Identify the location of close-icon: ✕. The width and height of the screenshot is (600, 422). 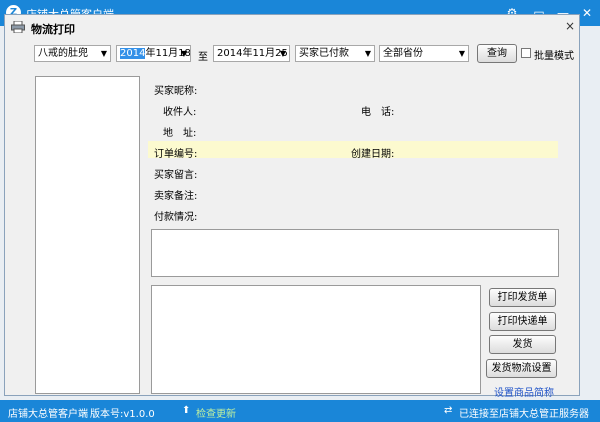
(587, 13).